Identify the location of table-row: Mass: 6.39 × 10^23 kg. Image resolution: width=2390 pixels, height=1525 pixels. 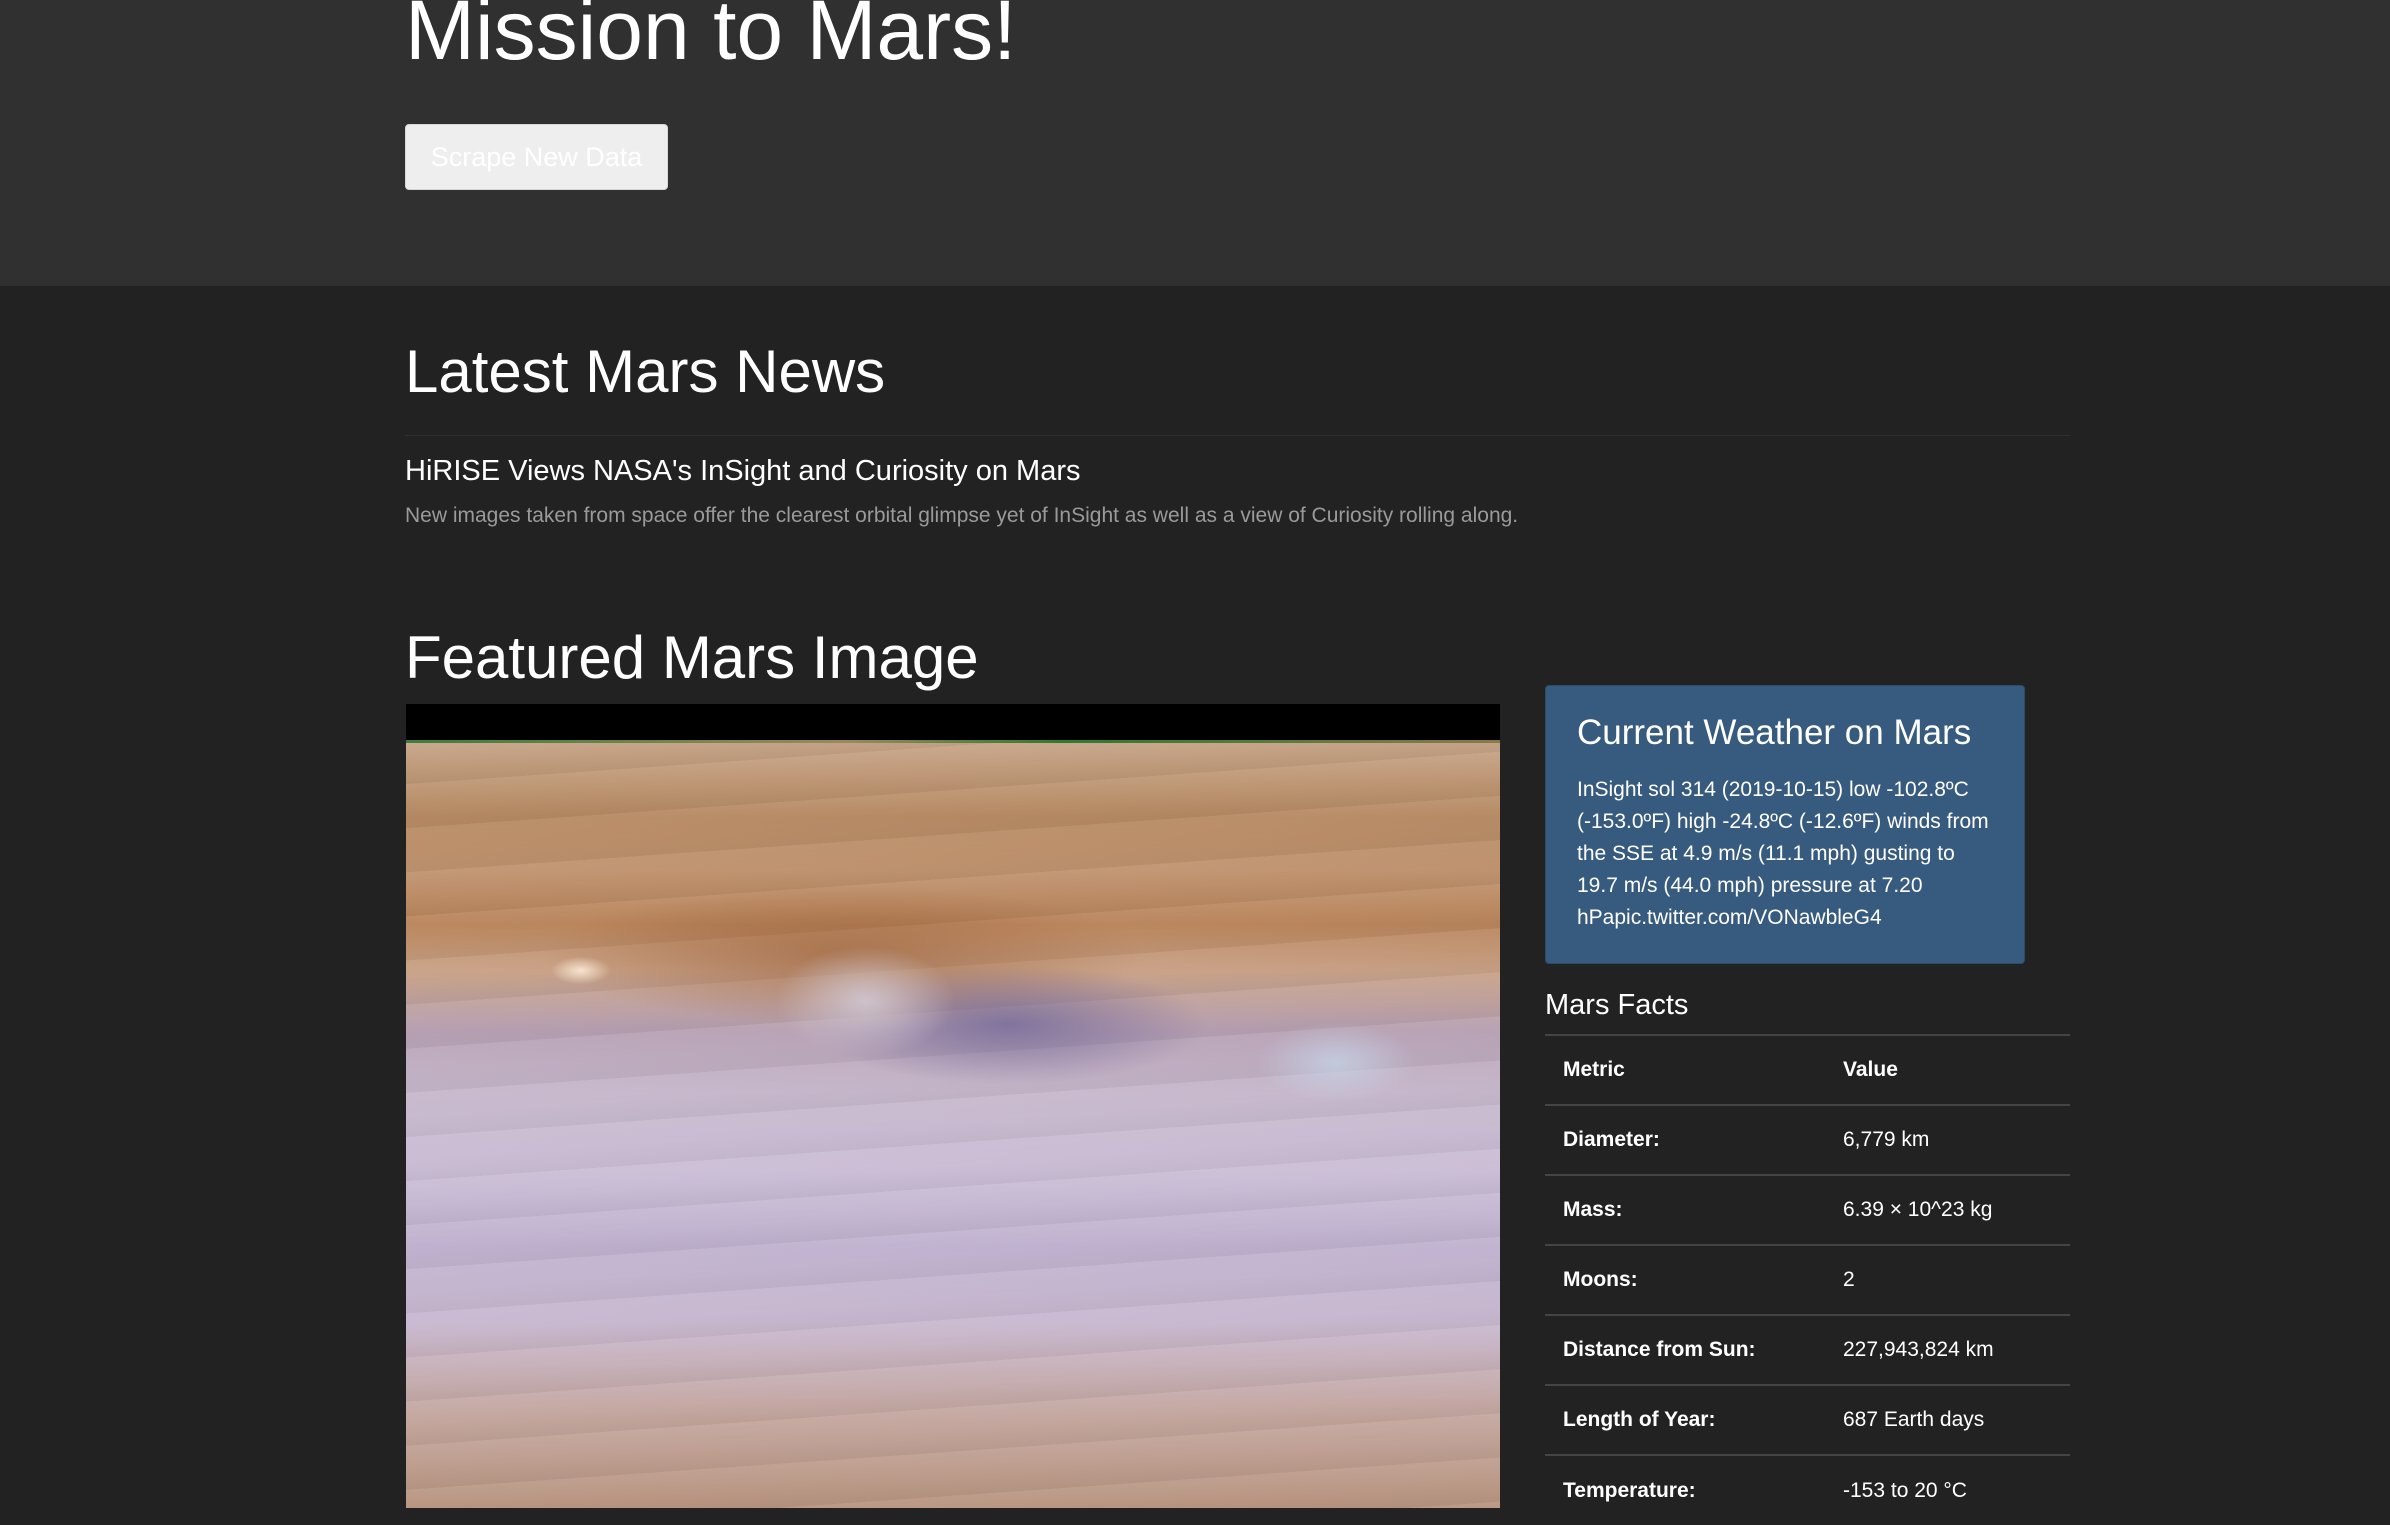
(1807, 1209).